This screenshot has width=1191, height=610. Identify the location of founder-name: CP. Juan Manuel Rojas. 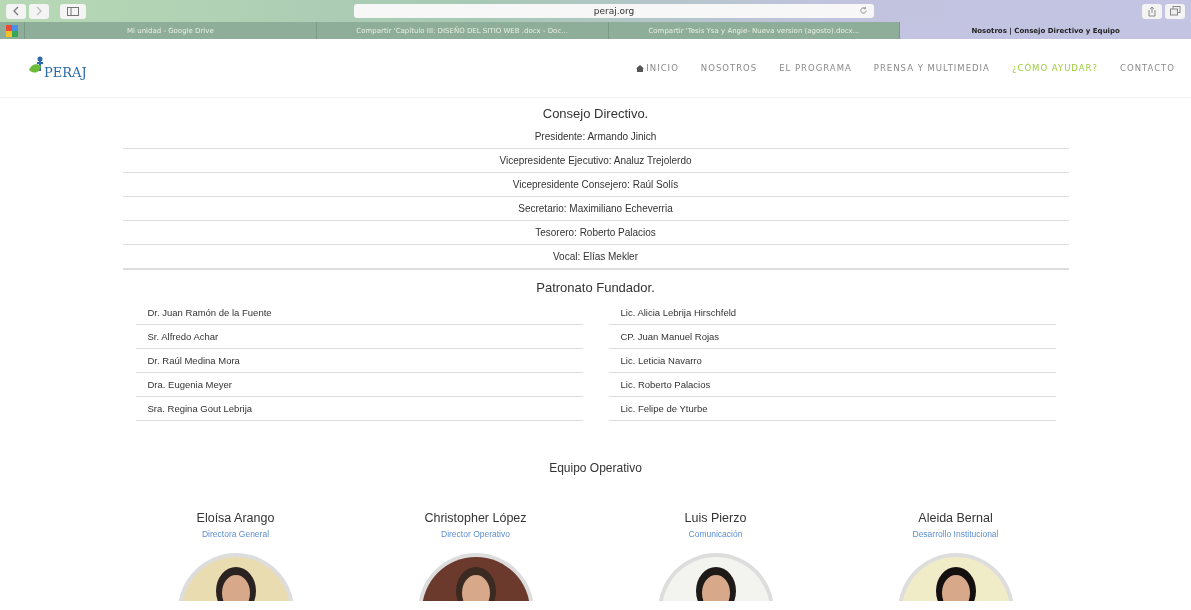
(832, 337).